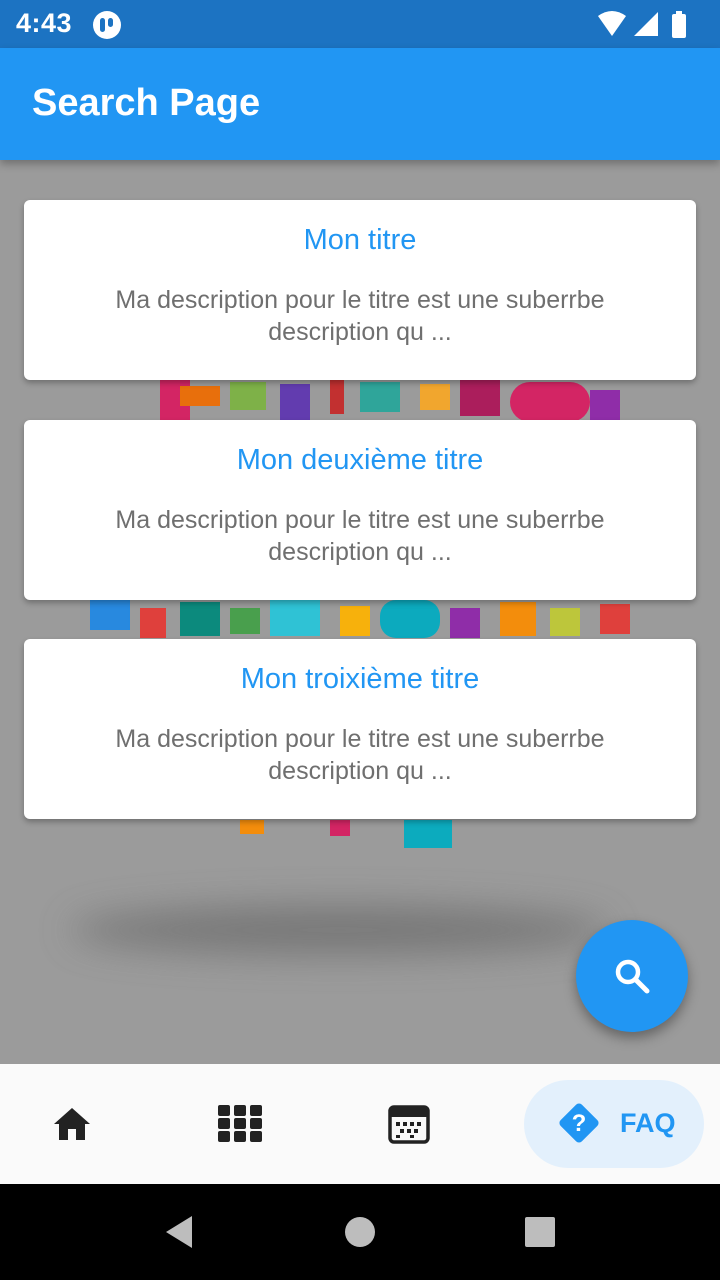 The image size is (720, 1280). Describe the element at coordinates (679, 24) in the screenshot. I see `battery-icon` at that location.